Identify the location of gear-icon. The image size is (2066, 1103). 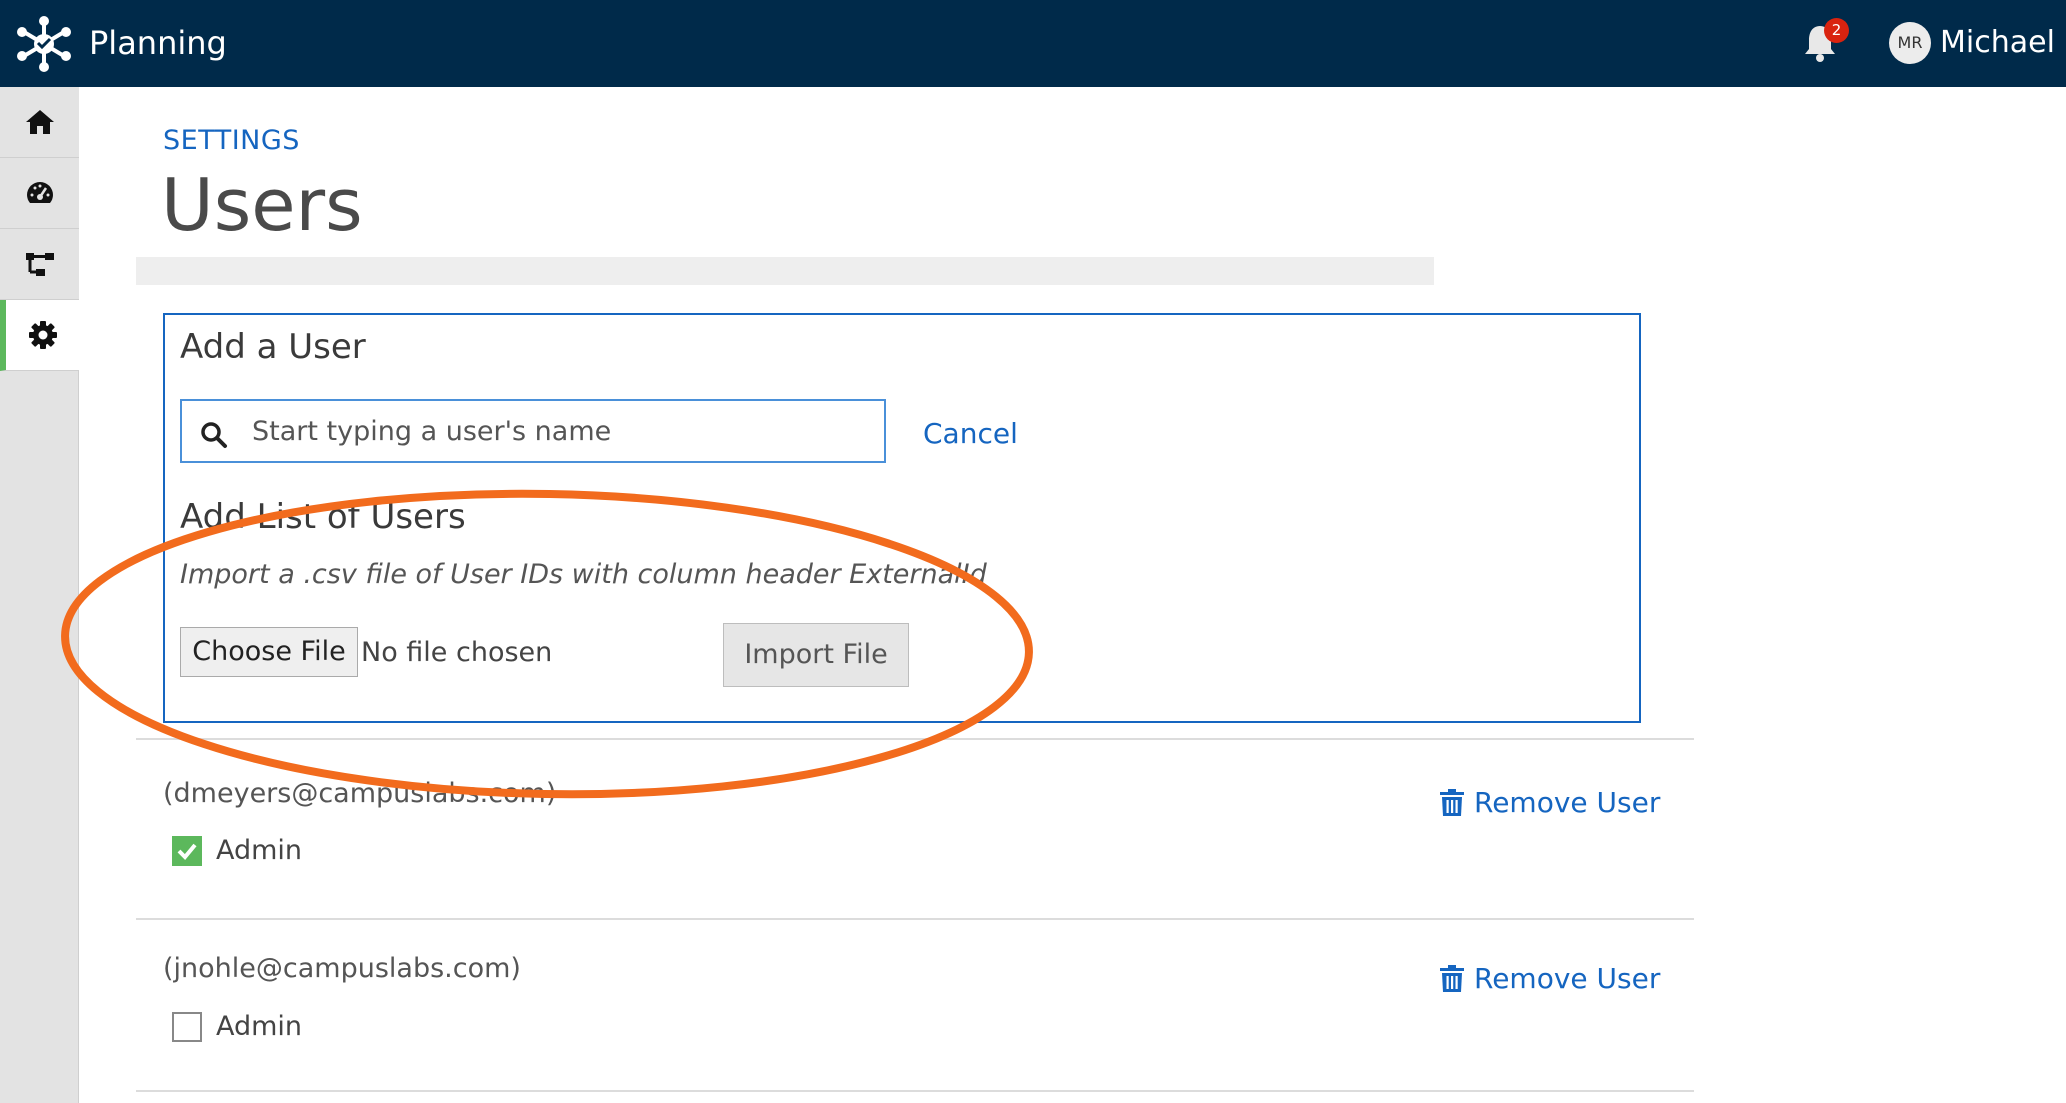
(42, 335).